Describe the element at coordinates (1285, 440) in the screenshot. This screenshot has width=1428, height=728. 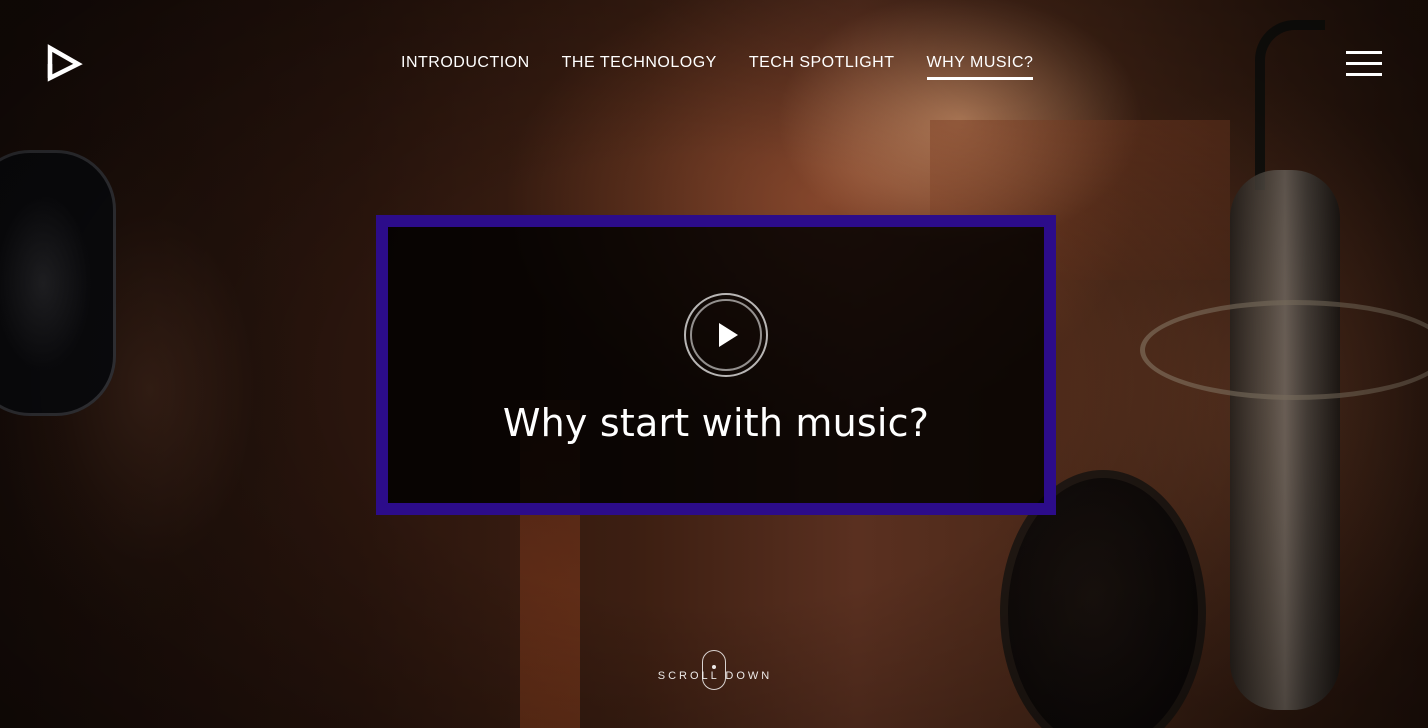
I see `background-microphone` at that location.